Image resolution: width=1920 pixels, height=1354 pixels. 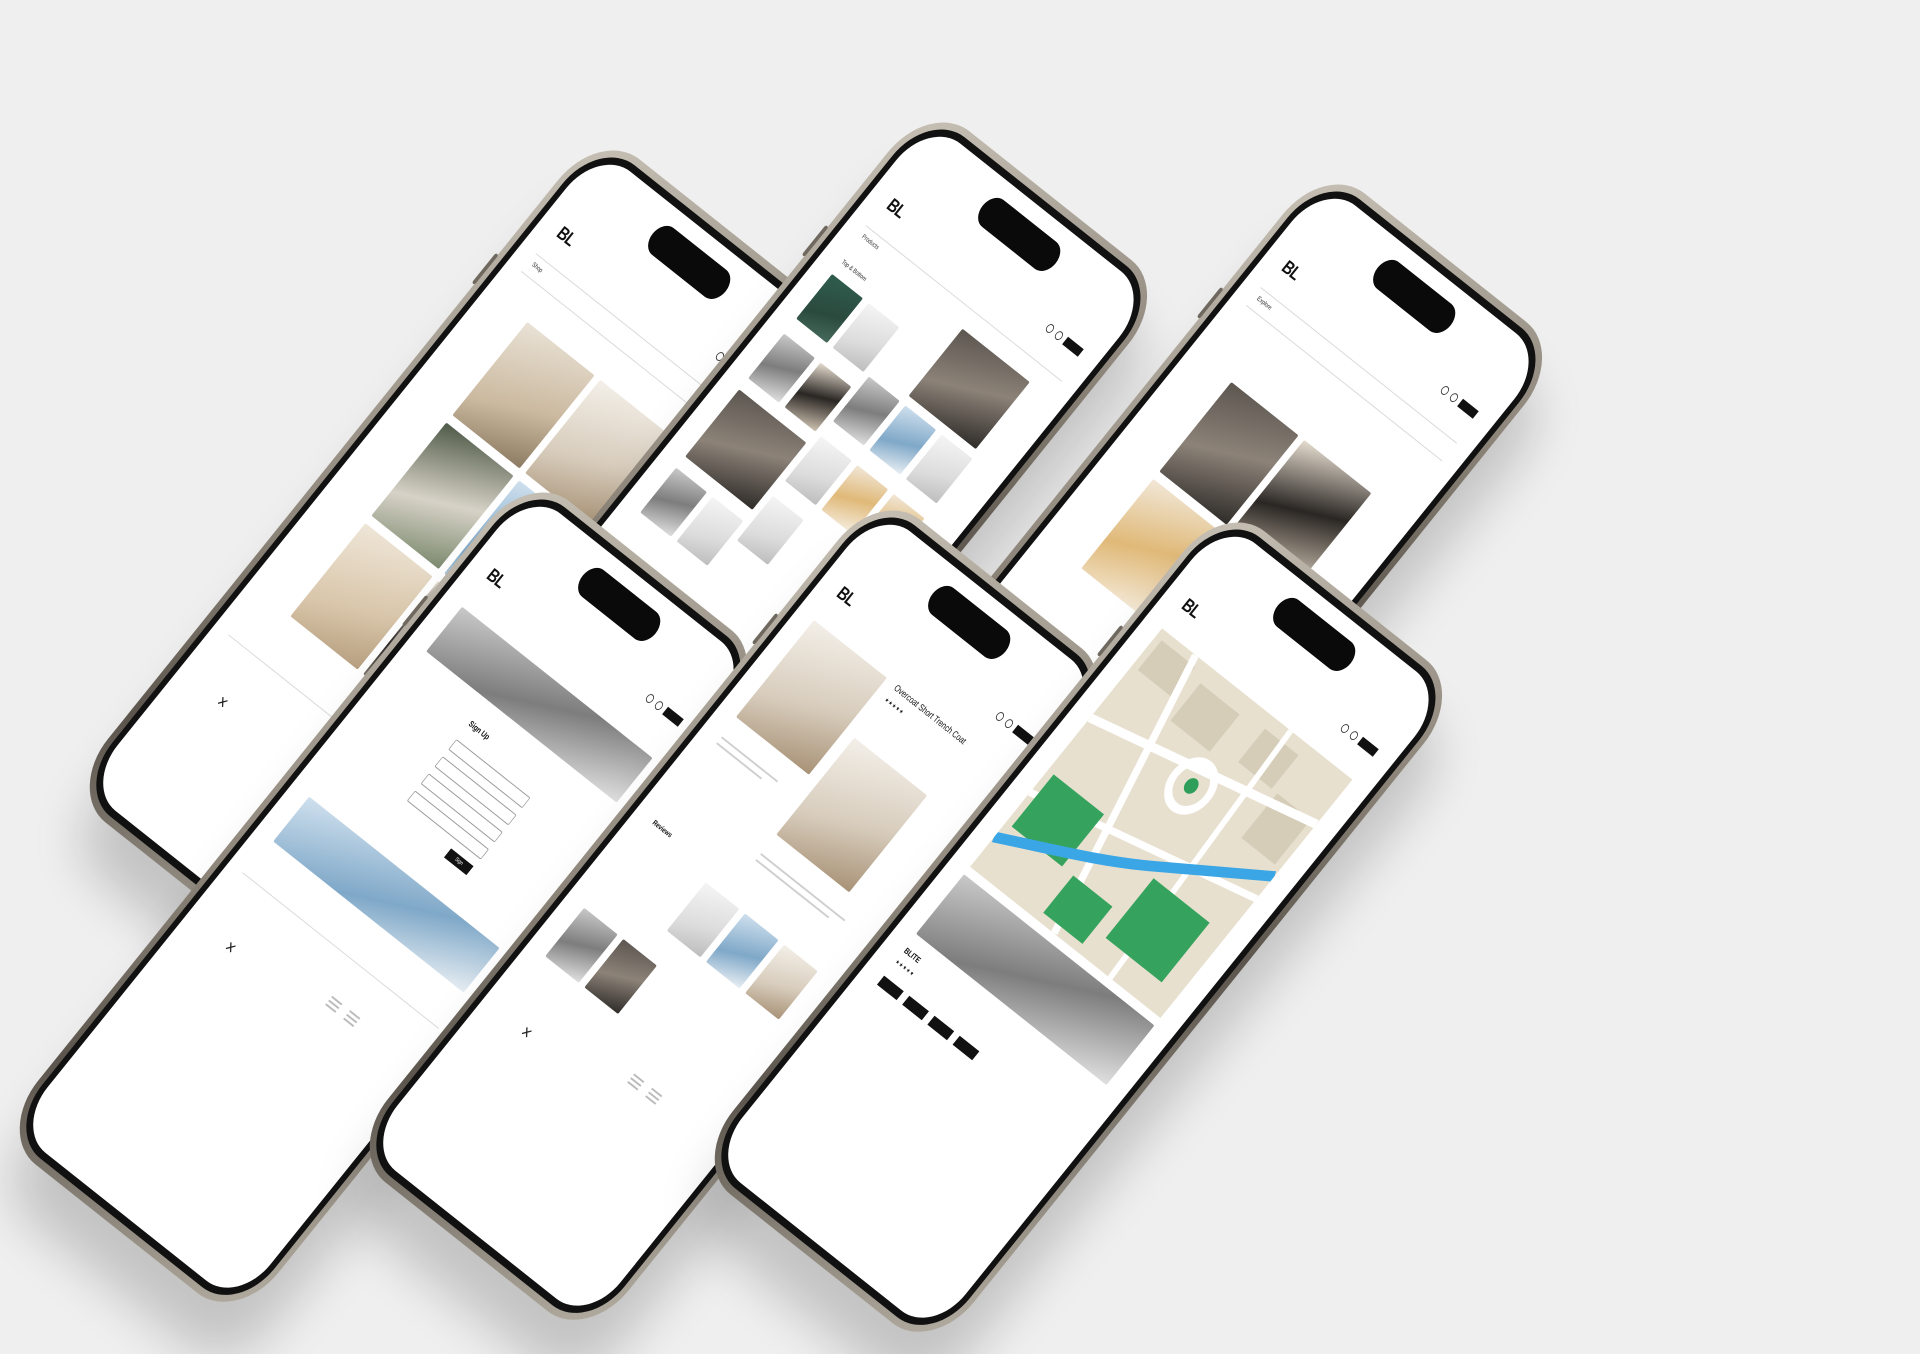 I want to click on section-label: Top & Bottom, so click(x=853, y=271).